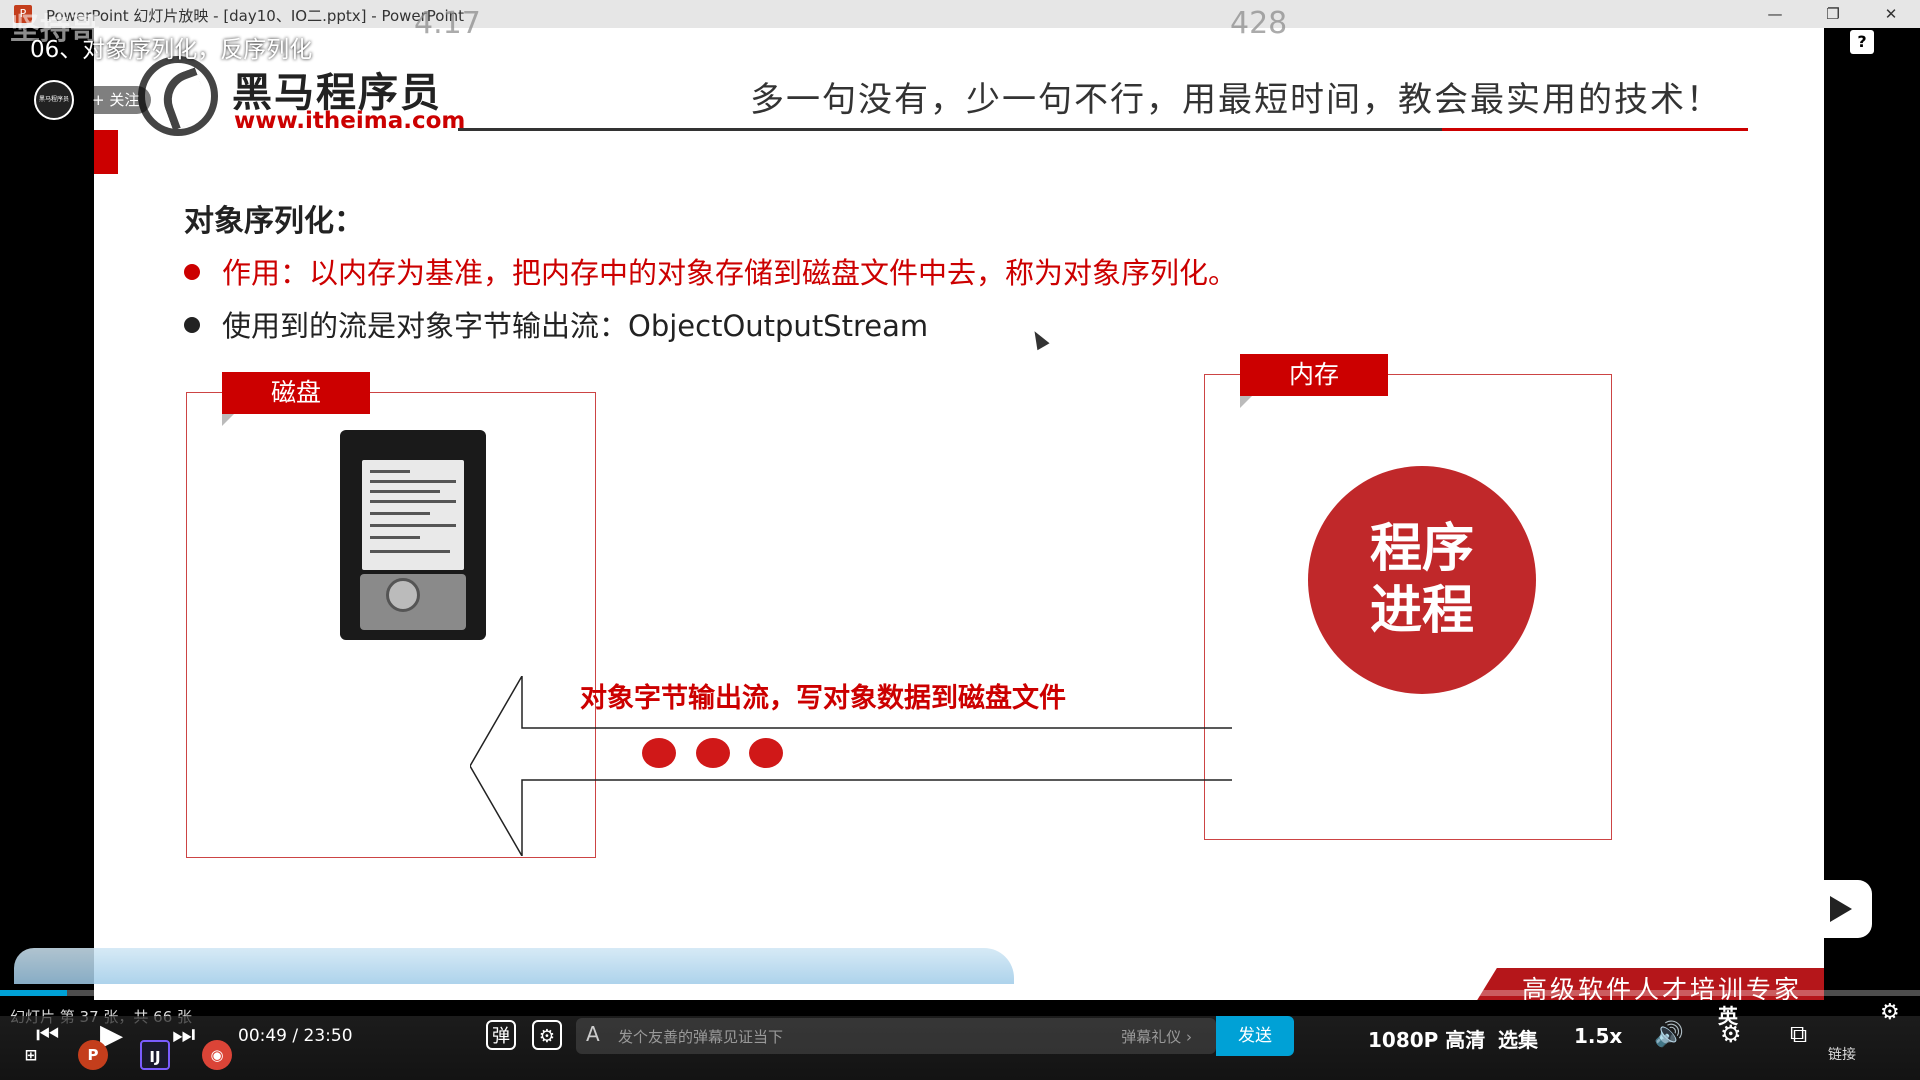 The width and height of the screenshot is (1920, 1080). What do you see at coordinates (1259, 23) in the screenshot?
I see `top-number-right: 428` at bounding box center [1259, 23].